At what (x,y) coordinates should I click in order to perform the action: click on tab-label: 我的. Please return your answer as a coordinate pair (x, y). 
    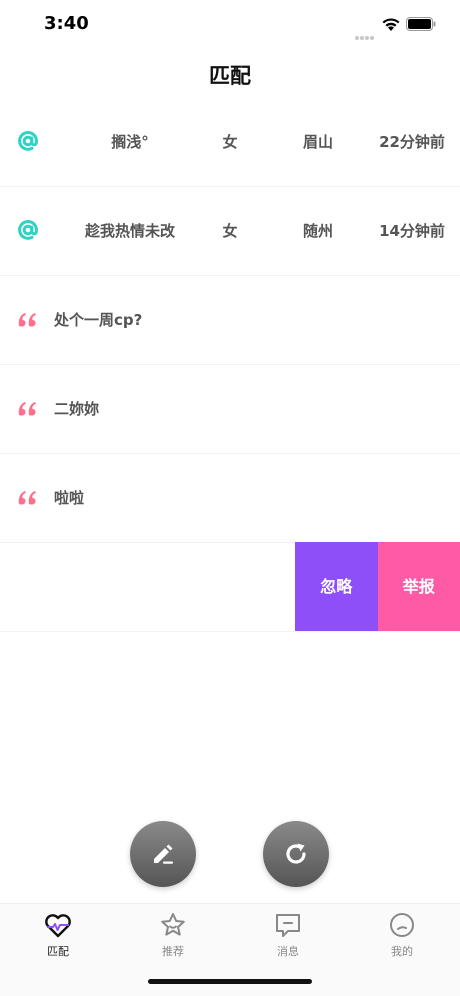
    Looking at the image, I should click on (402, 951).